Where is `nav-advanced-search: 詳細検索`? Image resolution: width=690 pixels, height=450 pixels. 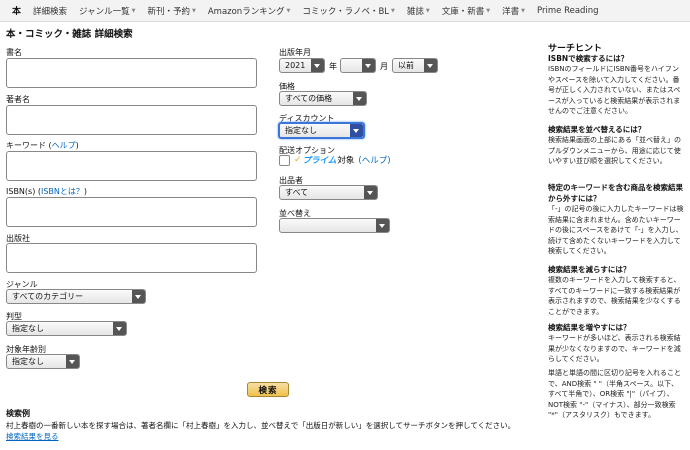
nav-advanced-search: 詳細検索 is located at coordinates (50, 11).